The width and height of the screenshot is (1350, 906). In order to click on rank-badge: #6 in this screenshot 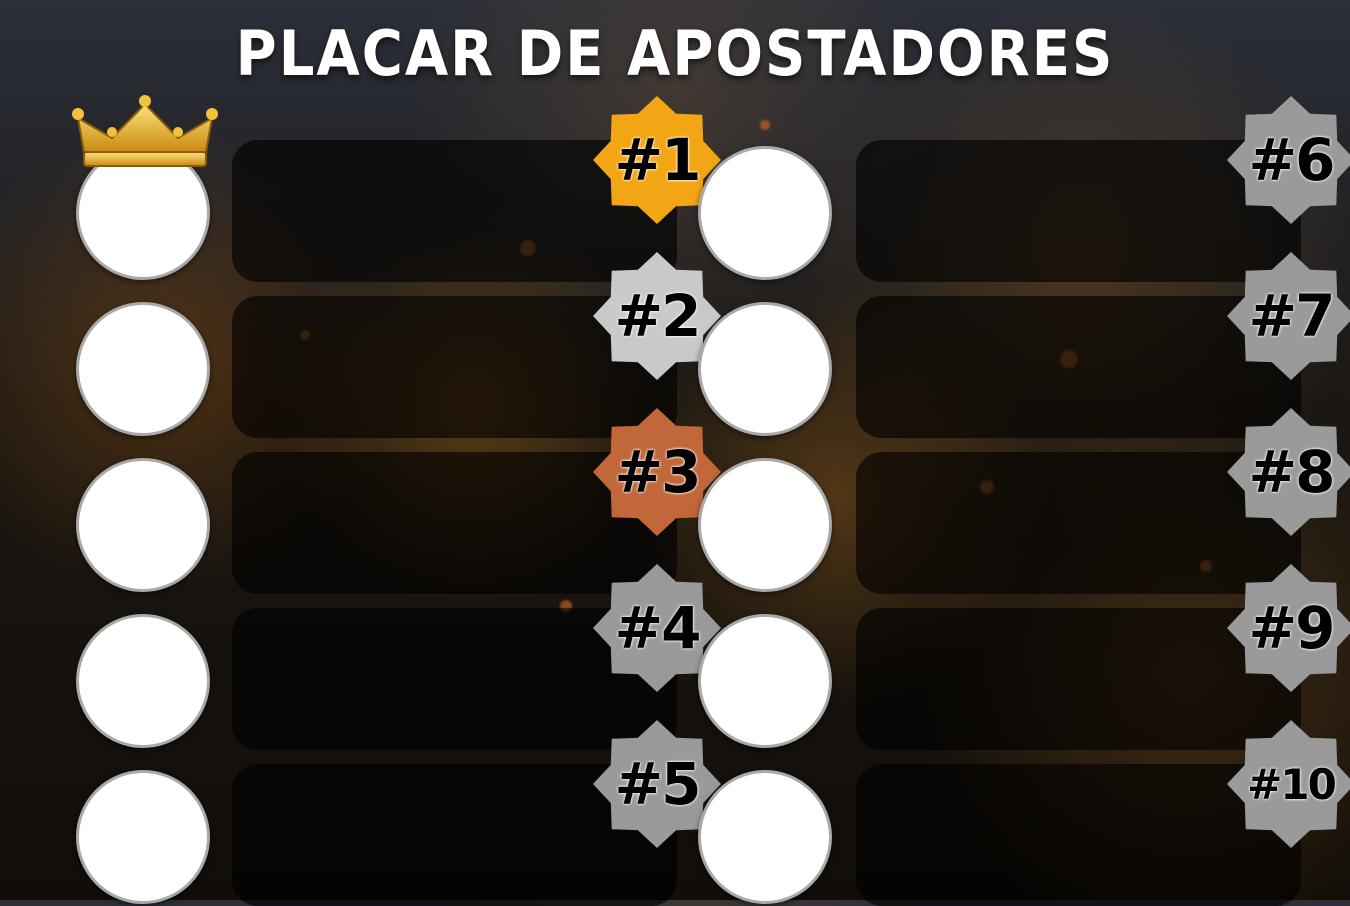, I will do `click(1287, 160)`.